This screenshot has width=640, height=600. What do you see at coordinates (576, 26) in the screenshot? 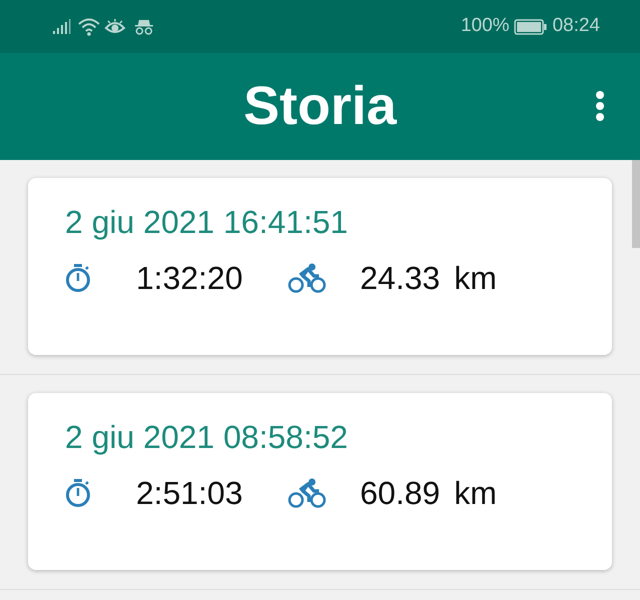
I see `clock-time: 08:24` at bounding box center [576, 26].